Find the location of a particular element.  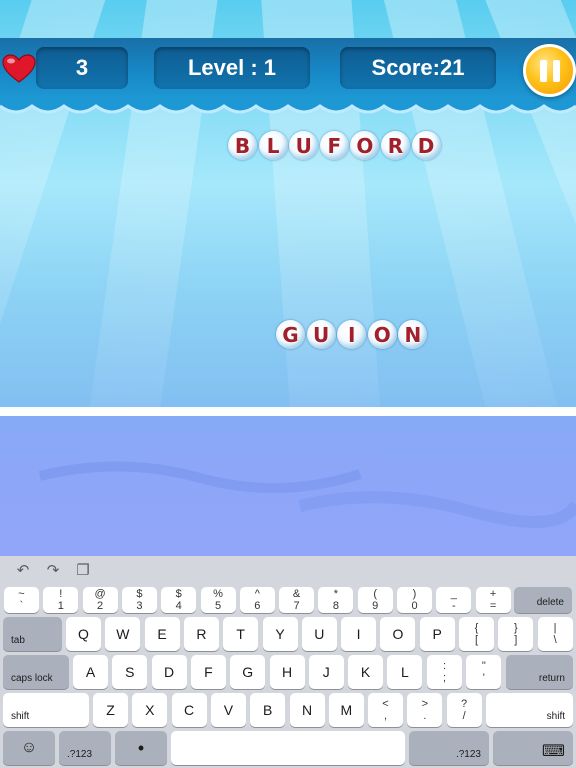

key-glyph: ^ is located at coordinates (257, 594).